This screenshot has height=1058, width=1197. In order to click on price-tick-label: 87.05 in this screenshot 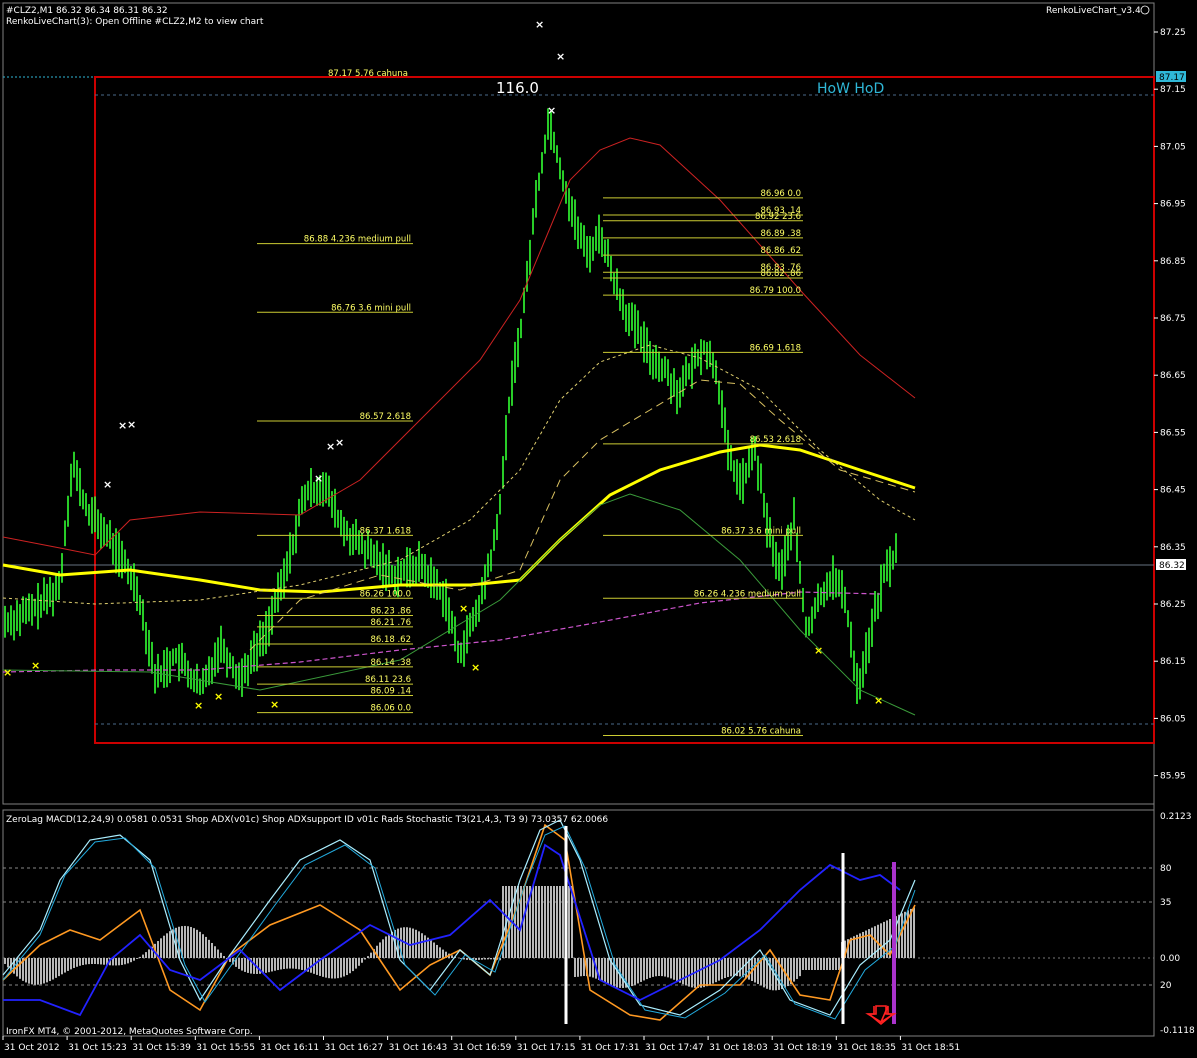, I will do `click(1173, 147)`.